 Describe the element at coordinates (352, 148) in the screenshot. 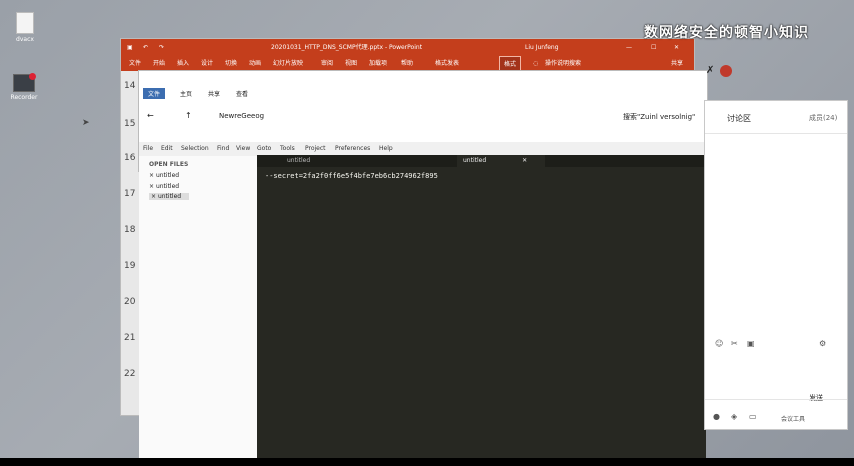

I see `menu-item: Preferences` at that location.